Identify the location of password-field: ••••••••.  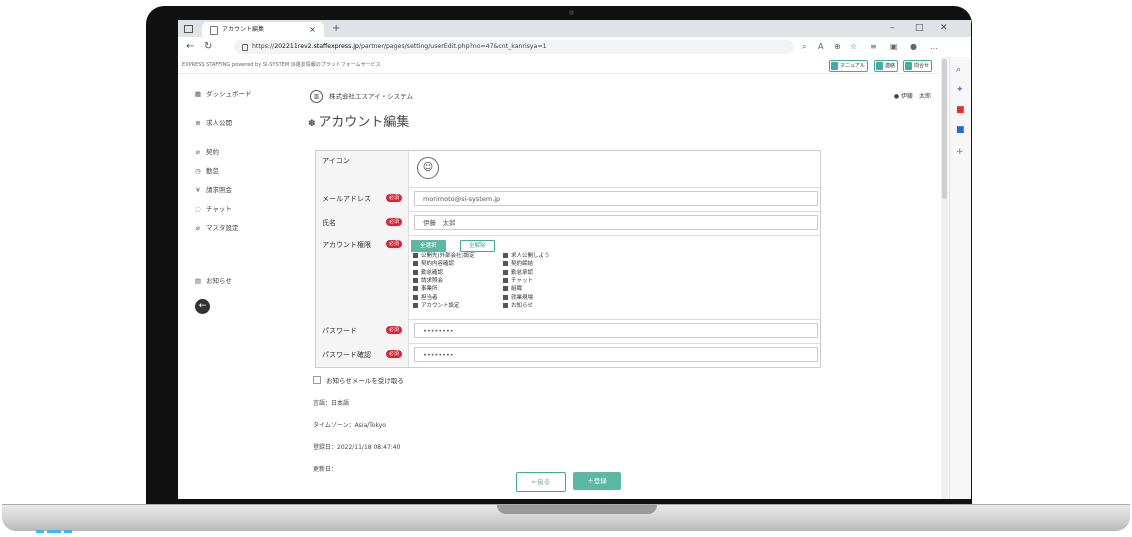
(616, 330).